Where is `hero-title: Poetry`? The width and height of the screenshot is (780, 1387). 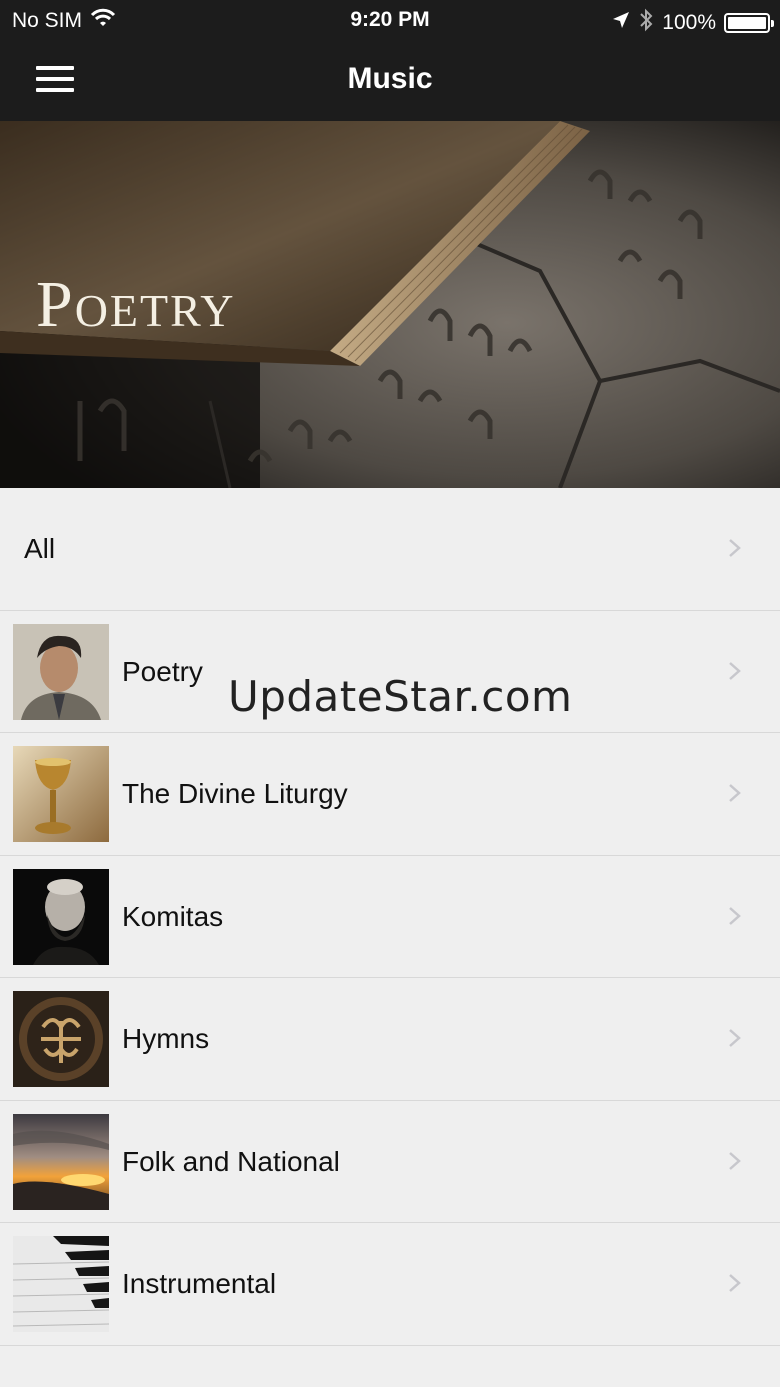 hero-title: Poetry is located at coordinates (136, 304).